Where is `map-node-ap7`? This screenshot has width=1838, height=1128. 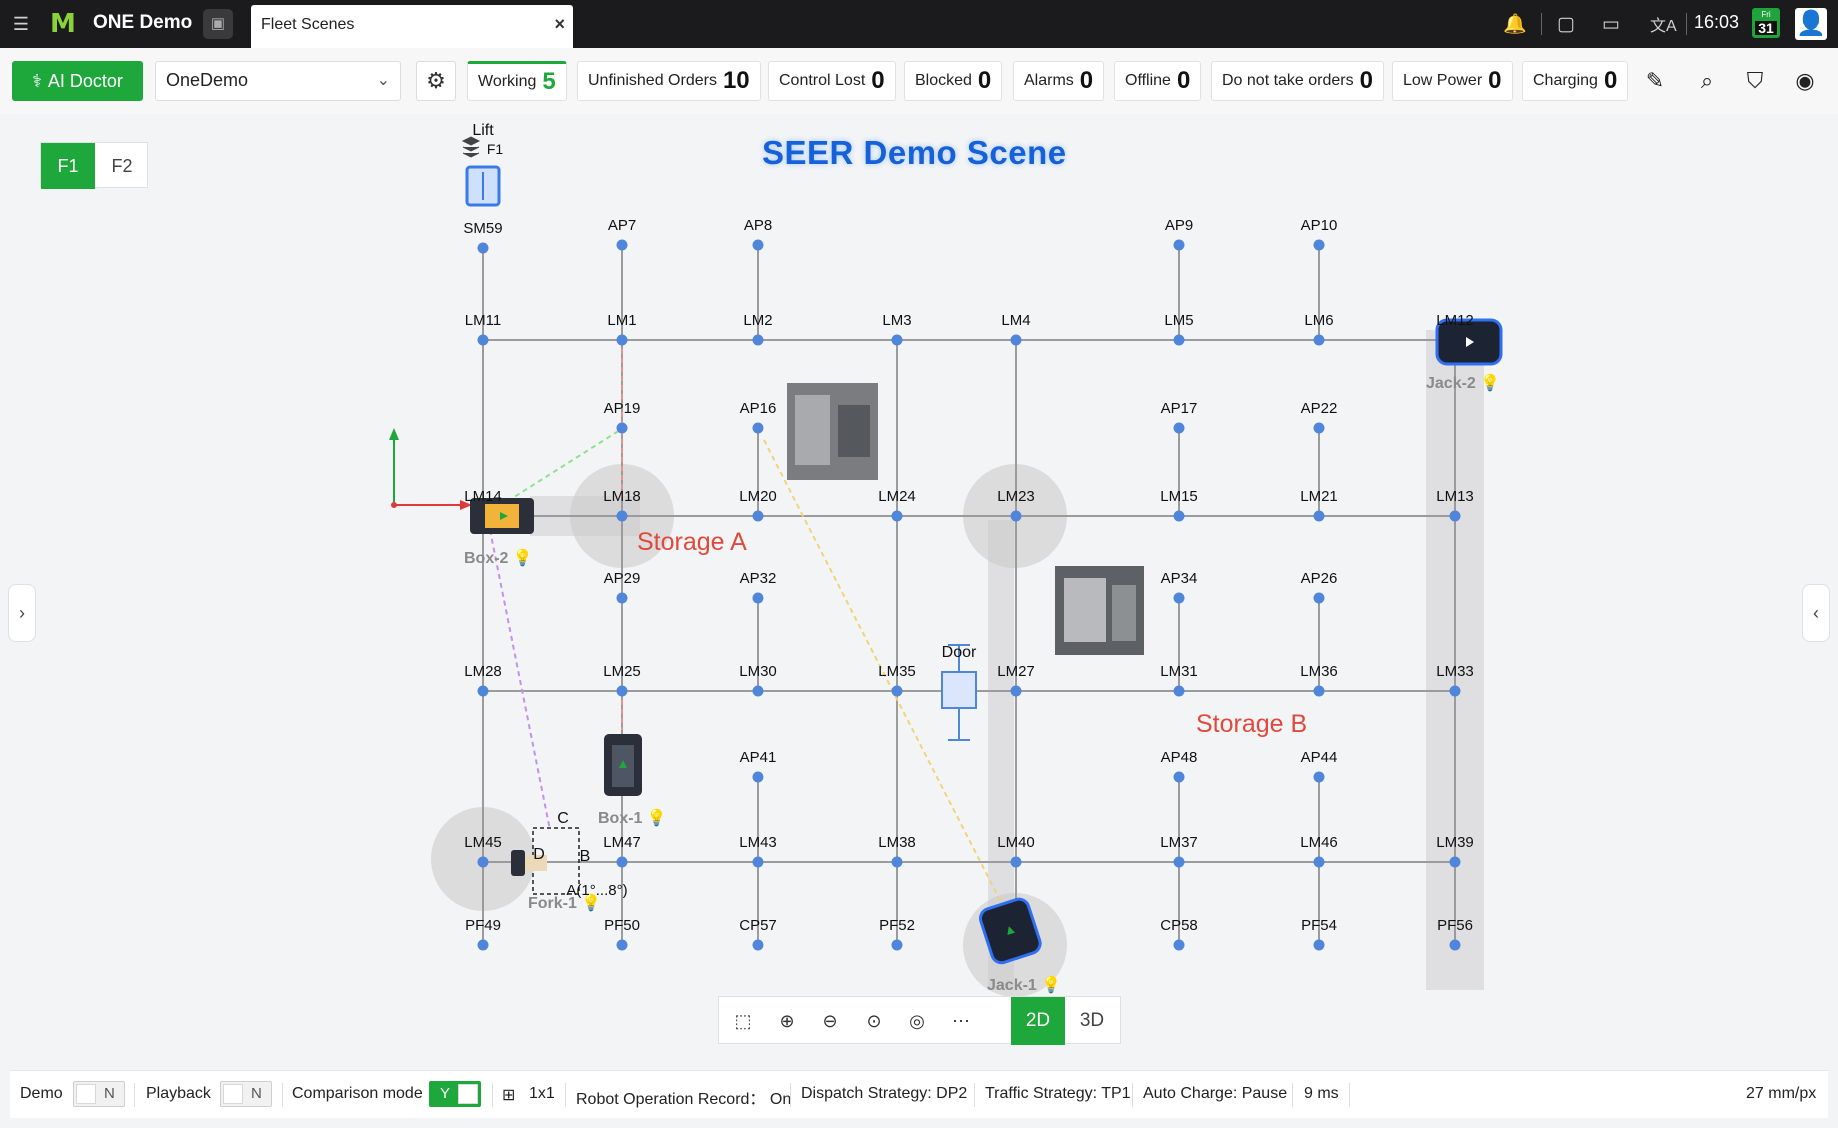 map-node-ap7 is located at coordinates (622, 245).